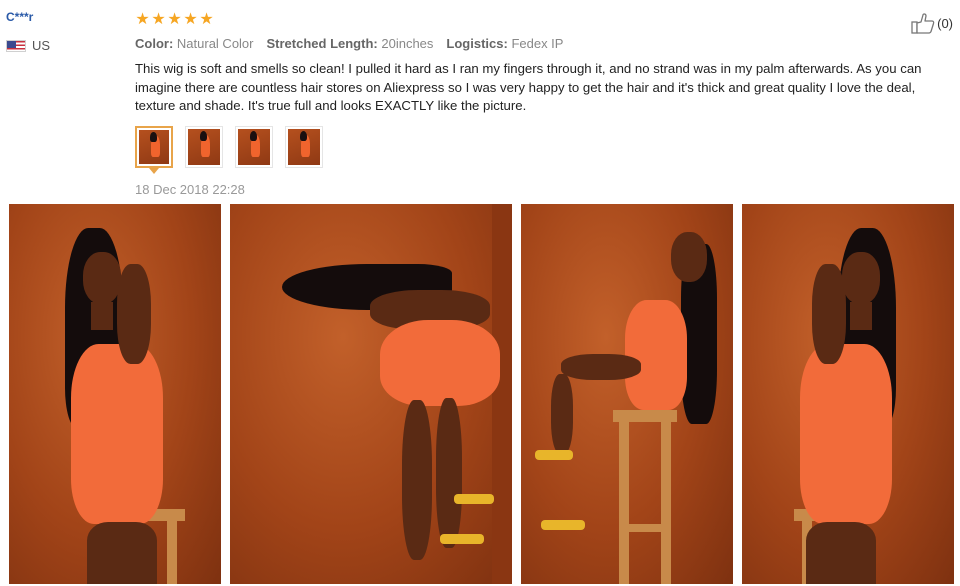 The image size is (960, 586). Describe the element at coordinates (154, 170) in the screenshot. I see `selected-pointer-icon` at that location.